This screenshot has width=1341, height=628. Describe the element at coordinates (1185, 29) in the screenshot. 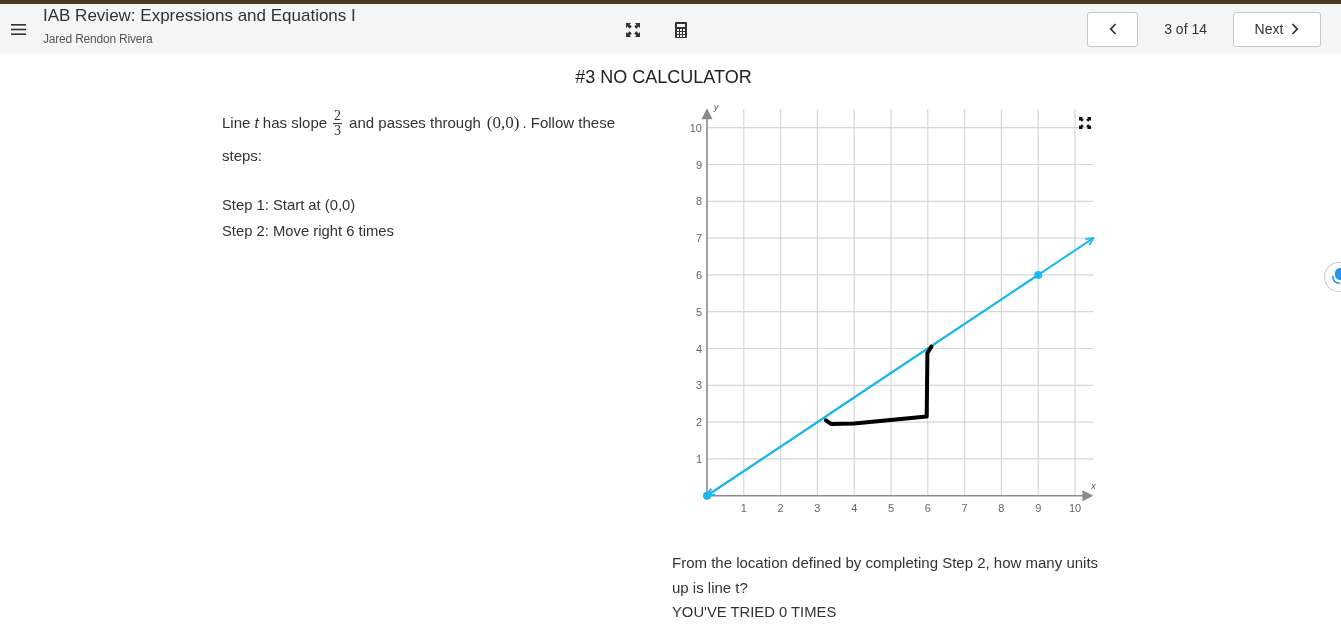

I see `question-counter: 3 of 14` at that location.